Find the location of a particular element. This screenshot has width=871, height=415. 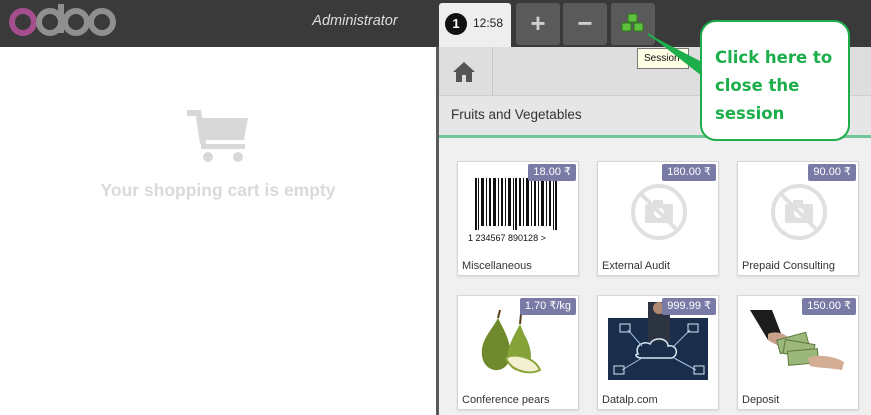

sessions-icon is located at coordinates (632, 22).